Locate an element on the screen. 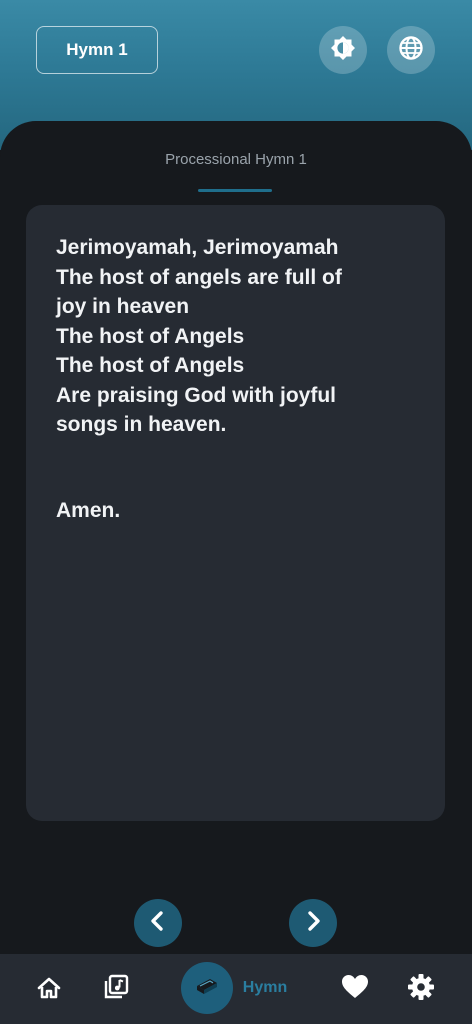 Image resolution: width=472 pixels, height=1024 pixels. book-icon is located at coordinates (207, 988).